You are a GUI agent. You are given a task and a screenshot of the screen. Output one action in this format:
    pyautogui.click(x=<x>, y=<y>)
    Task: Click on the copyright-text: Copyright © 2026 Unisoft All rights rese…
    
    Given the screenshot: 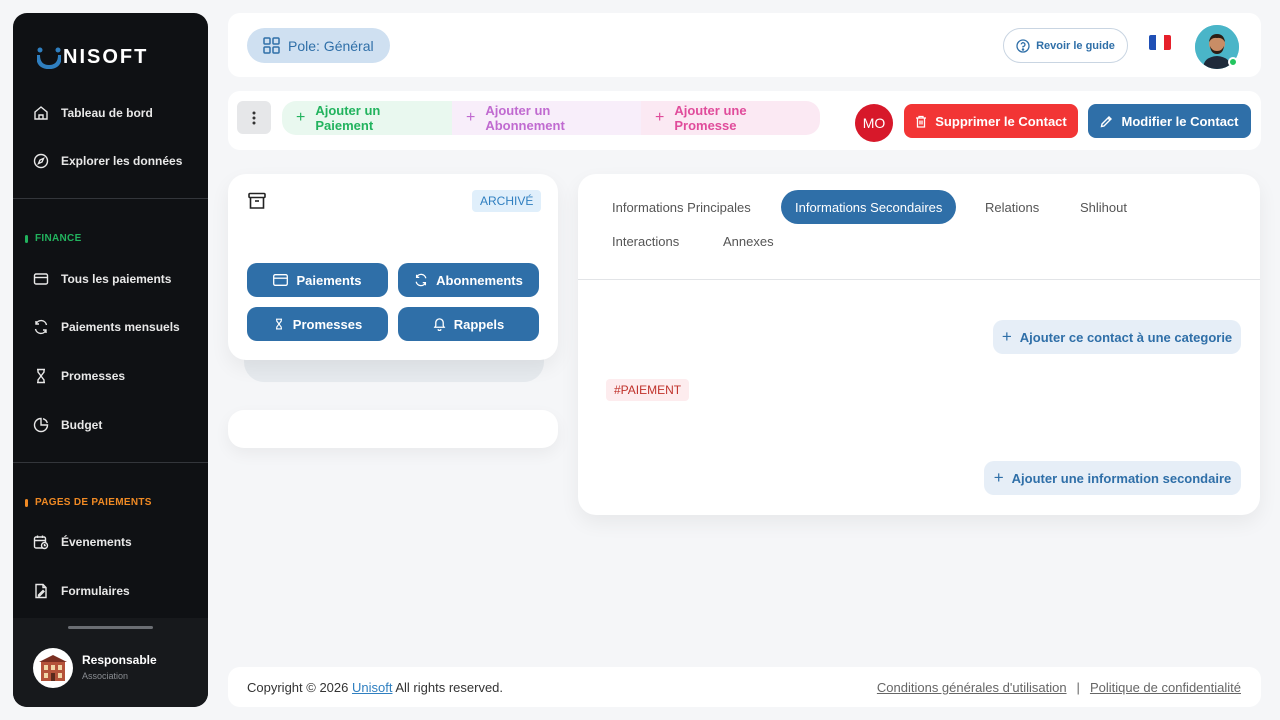 What is the action you would take?
    pyautogui.click(x=375, y=687)
    